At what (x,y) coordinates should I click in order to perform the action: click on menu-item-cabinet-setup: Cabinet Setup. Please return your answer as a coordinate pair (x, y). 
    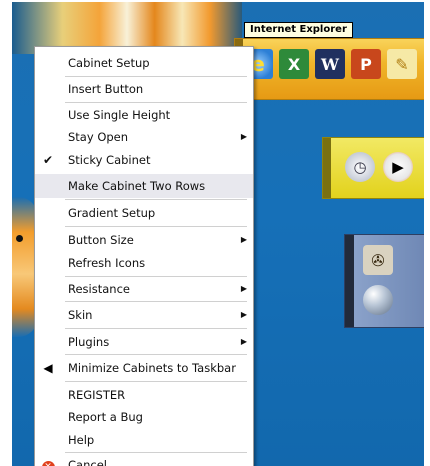
    Looking at the image, I should click on (144, 63).